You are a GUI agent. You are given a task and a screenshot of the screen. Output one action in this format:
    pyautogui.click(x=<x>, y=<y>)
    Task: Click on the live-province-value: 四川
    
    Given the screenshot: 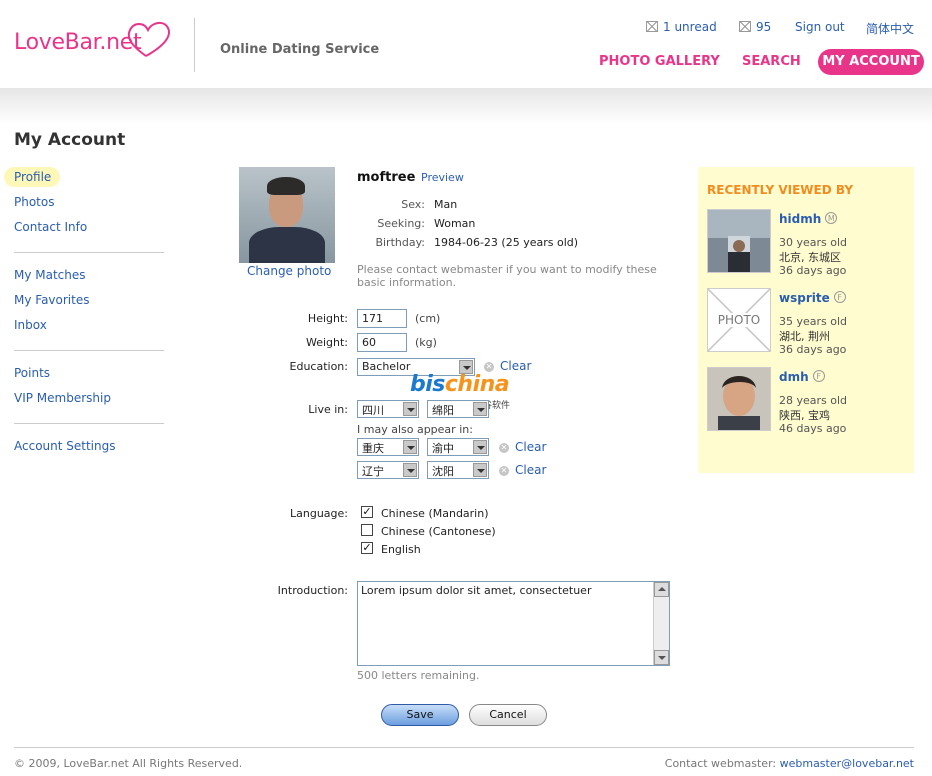 What is the action you would take?
    pyautogui.click(x=373, y=410)
    